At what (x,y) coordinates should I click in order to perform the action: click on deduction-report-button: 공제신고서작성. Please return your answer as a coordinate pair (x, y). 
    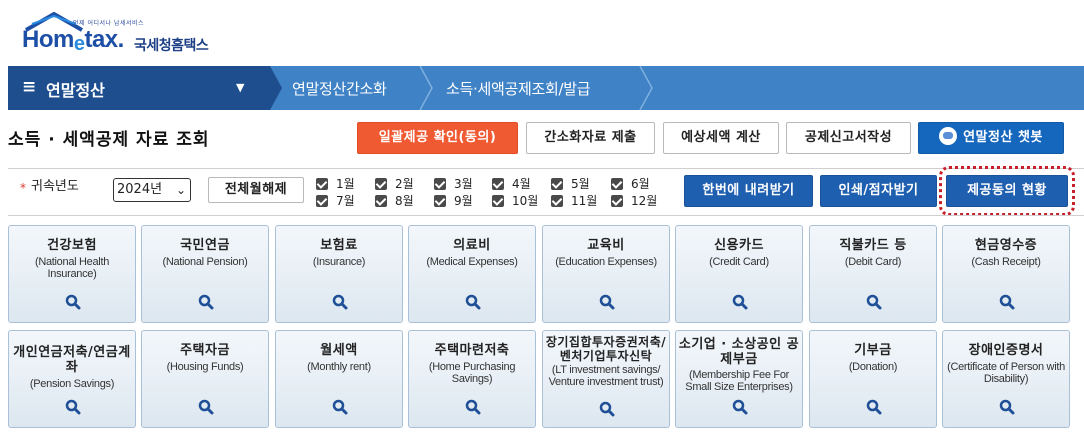
    Looking at the image, I should click on (848, 138).